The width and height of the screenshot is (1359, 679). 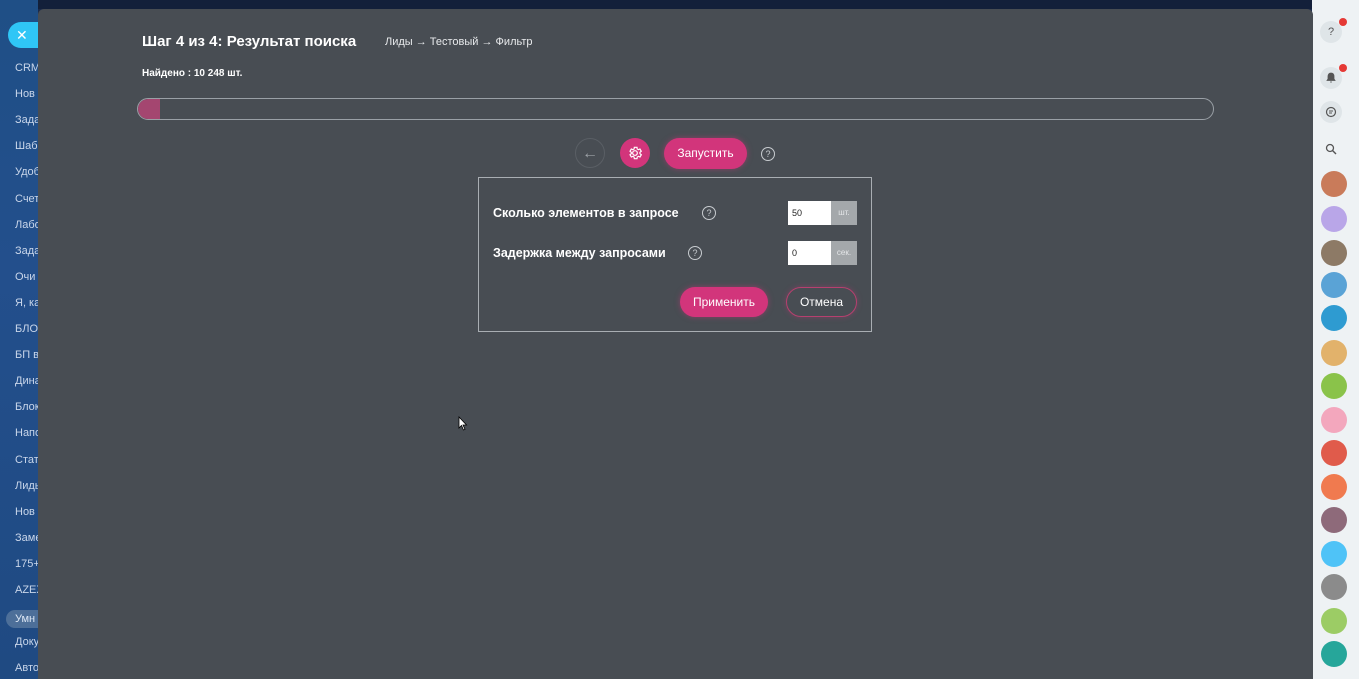 What do you see at coordinates (26, 68) in the screenshot?
I see `sidebar-item: CRM` at bounding box center [26, 68].